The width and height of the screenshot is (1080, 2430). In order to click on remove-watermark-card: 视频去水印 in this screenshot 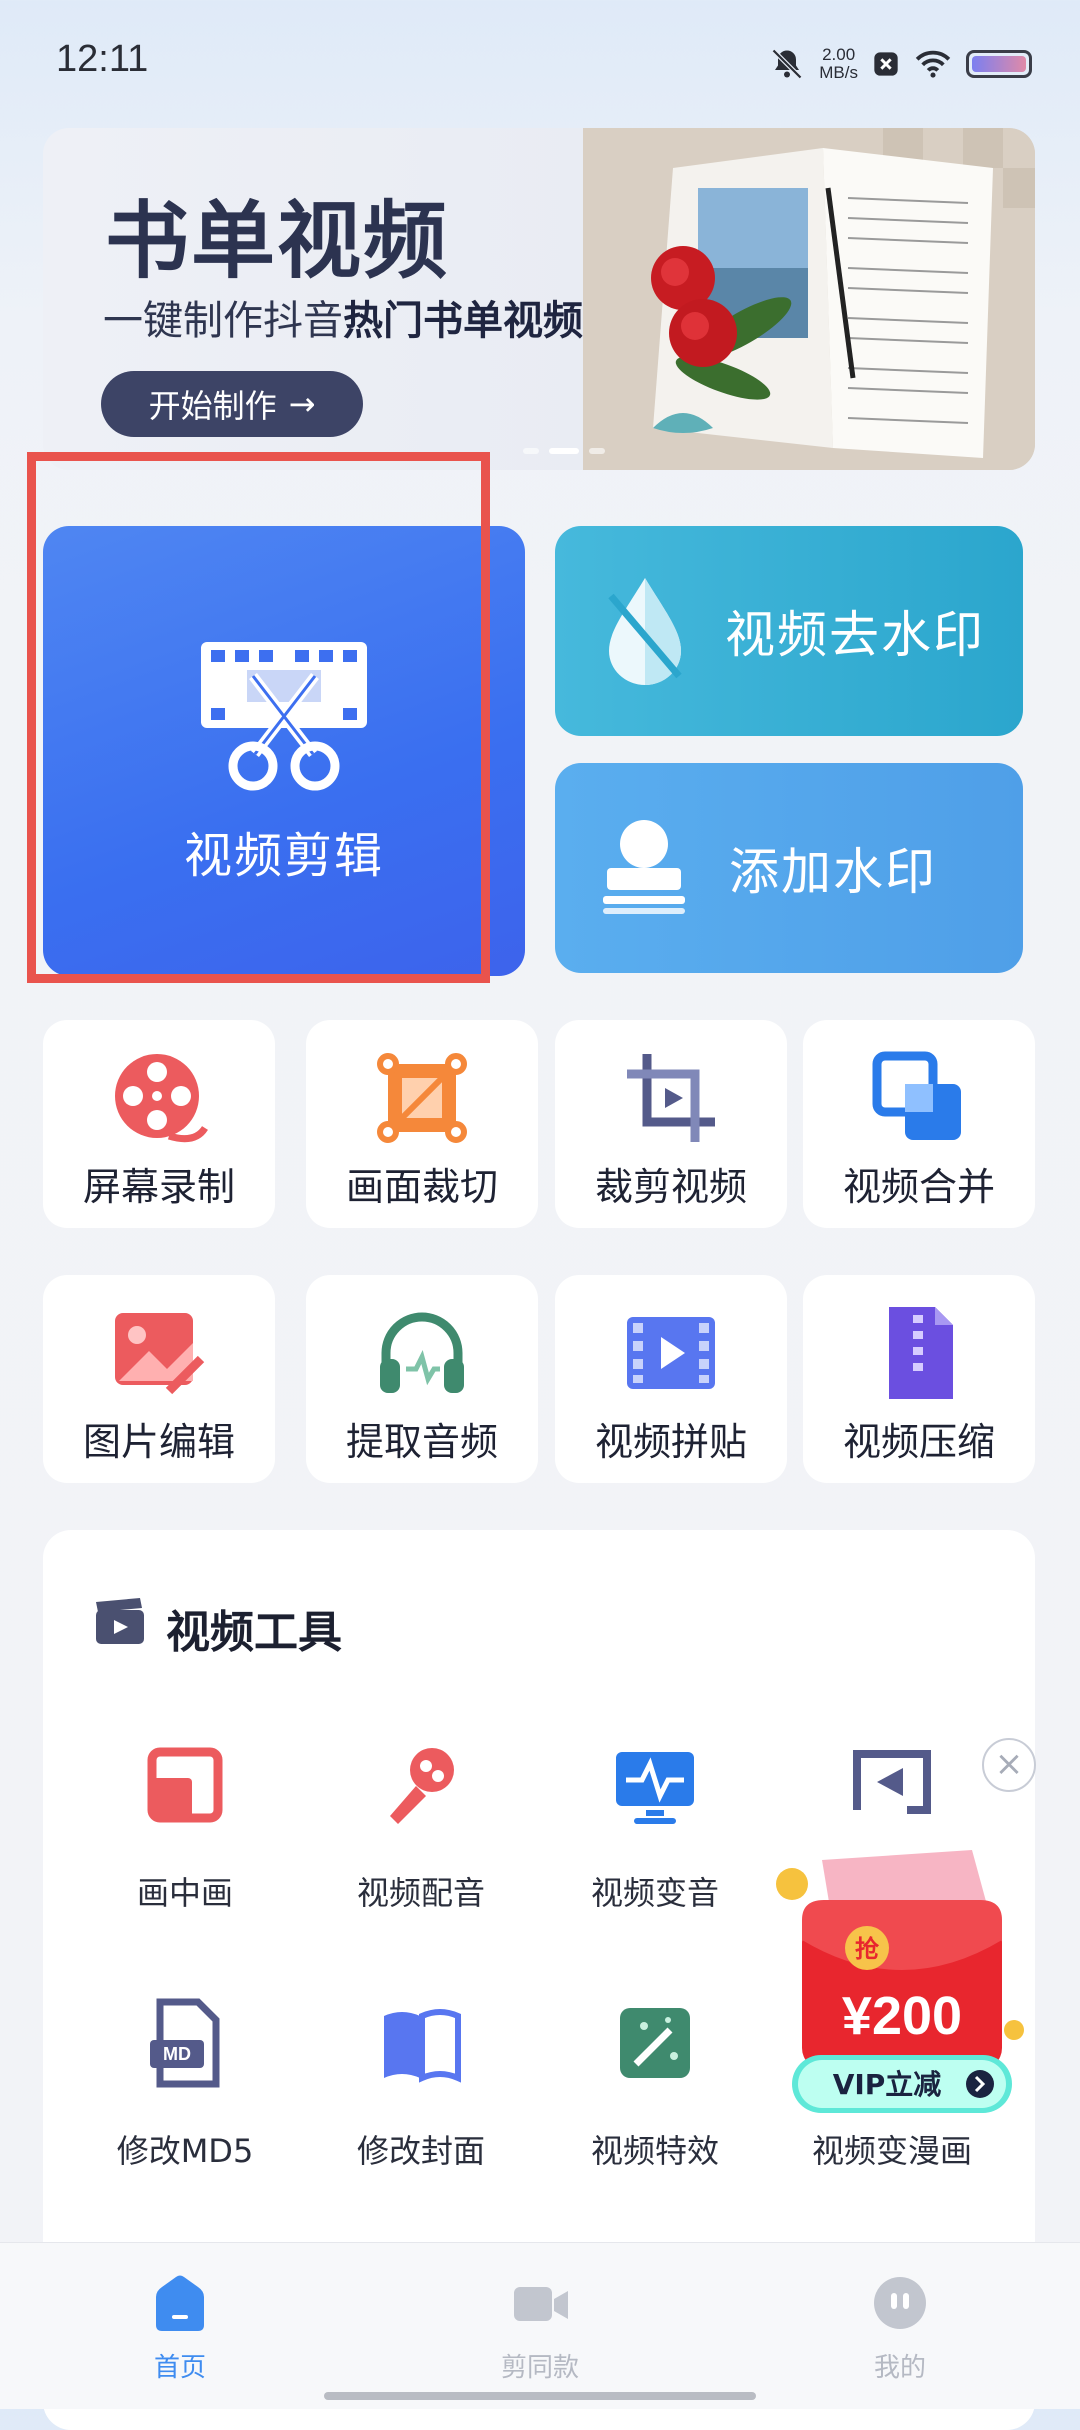, I will do `click(789, 631)`.